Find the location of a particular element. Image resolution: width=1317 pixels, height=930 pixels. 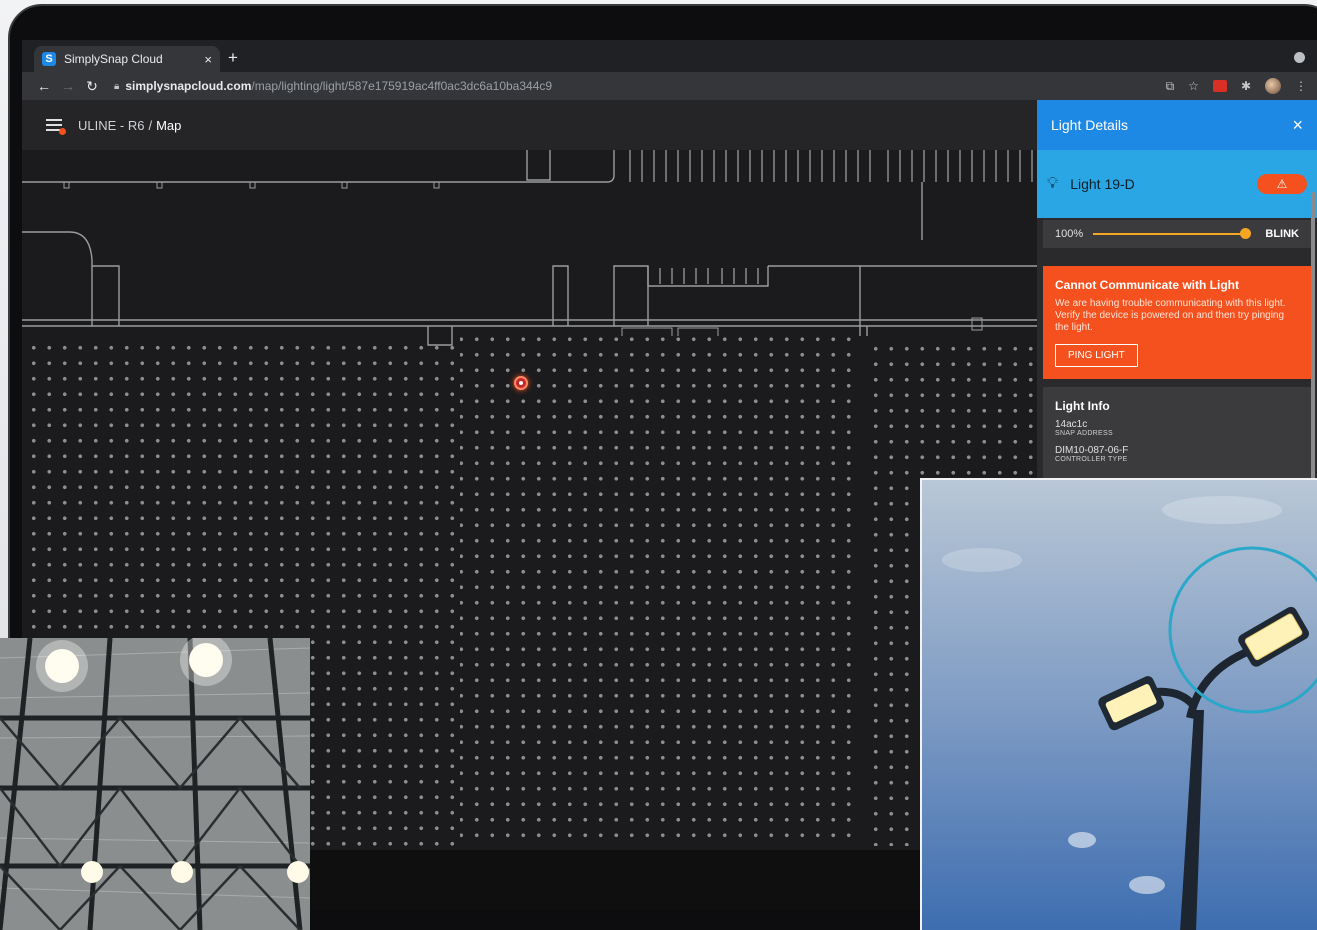

ping-light-button: PING LIGHT is located at coordinates (1096, 355).